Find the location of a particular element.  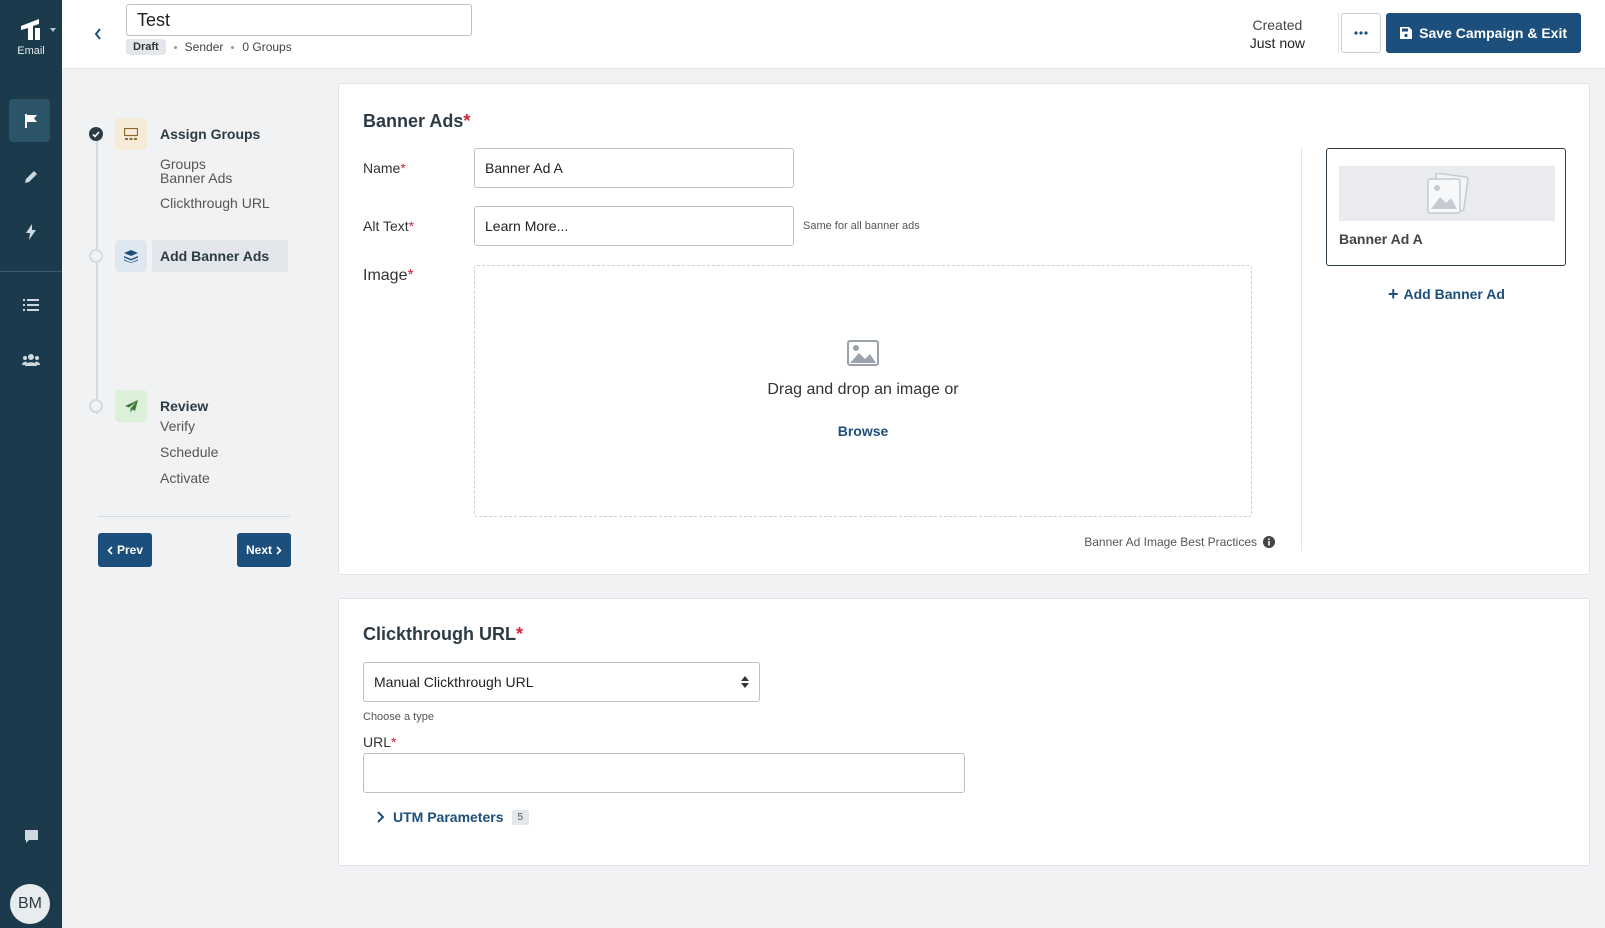

dropzone-text: Drag and drop an image or is located at coordinates (863, 389).